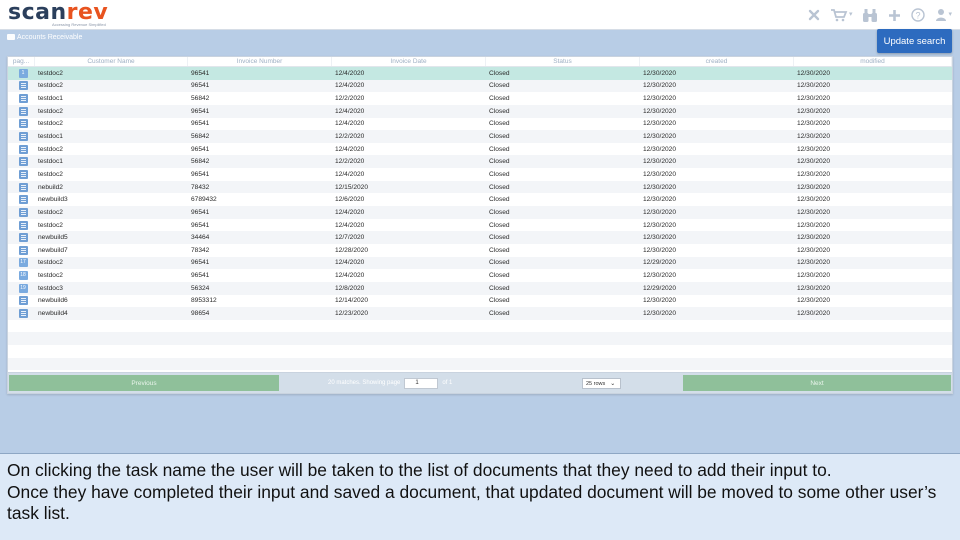 The height and width of the screenshot is (540, 960). Describe the element at coordinates (873, 61) in the screenshot. I see `column-header-modified: modified` at that location.